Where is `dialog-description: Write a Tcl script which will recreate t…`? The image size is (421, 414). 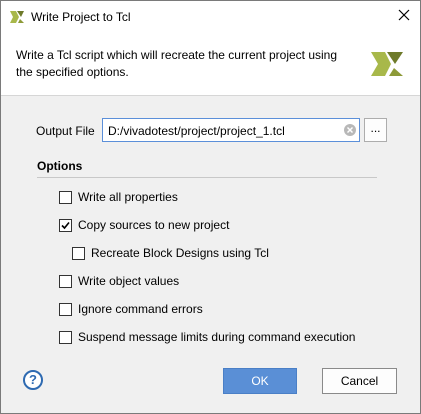
dialog-description: Write a Tcl script which will recreate t… is located at coordinates (177, 63).